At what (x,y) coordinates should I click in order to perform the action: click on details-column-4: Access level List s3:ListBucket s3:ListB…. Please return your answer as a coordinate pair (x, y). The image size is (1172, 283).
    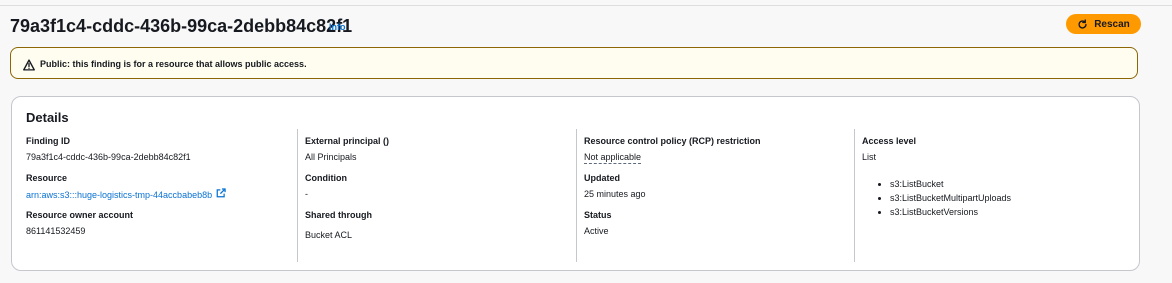
    Looking at the image, I should click on (989, 195).